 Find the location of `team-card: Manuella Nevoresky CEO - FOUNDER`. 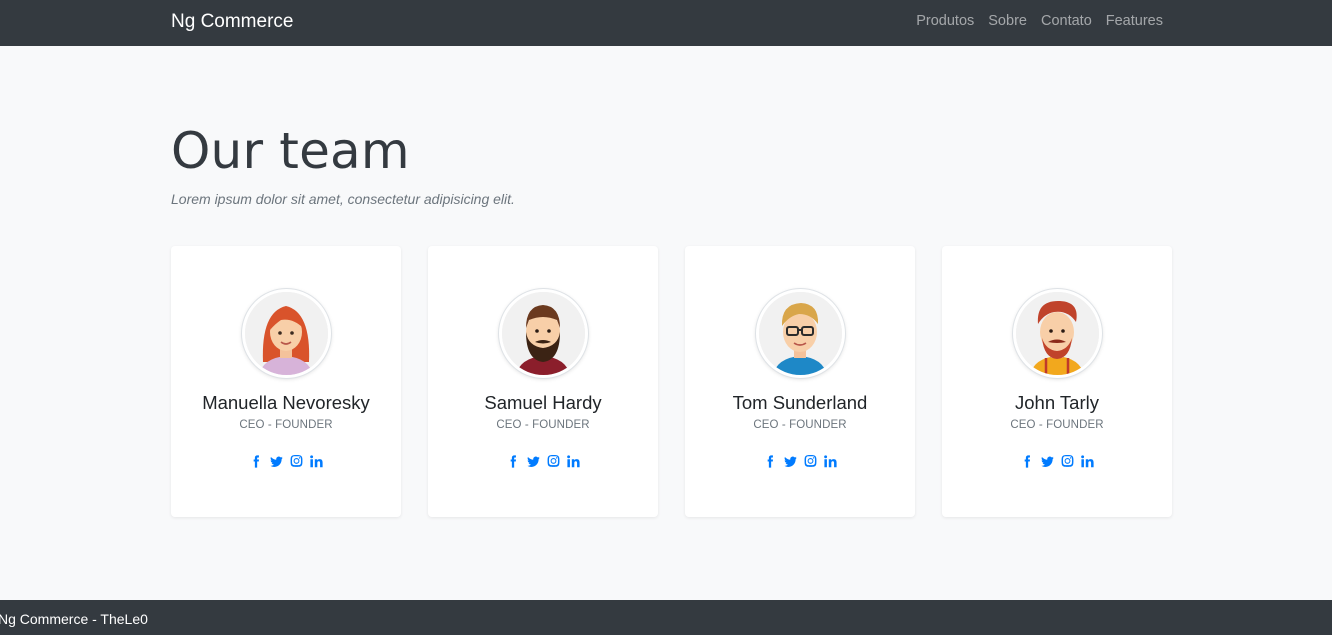

team-card: Manuella Nevoresky CEO - FOUNDER is located at coordinates (286, 381).